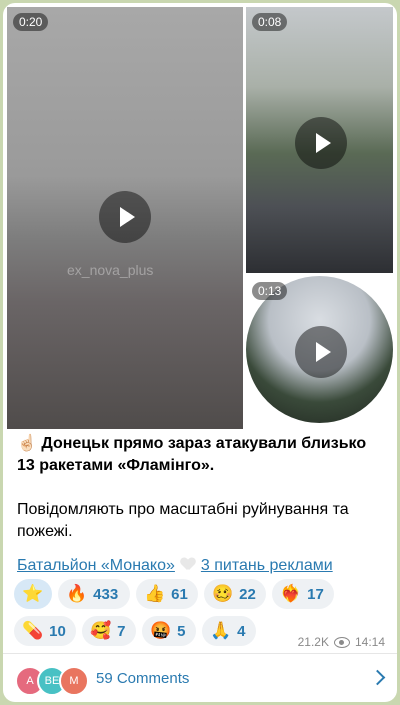 This screenshot has height=705, width=400. Describe the element at coordinates (188, 564) in the screenshot. I see `white-heart-icon` at that location.